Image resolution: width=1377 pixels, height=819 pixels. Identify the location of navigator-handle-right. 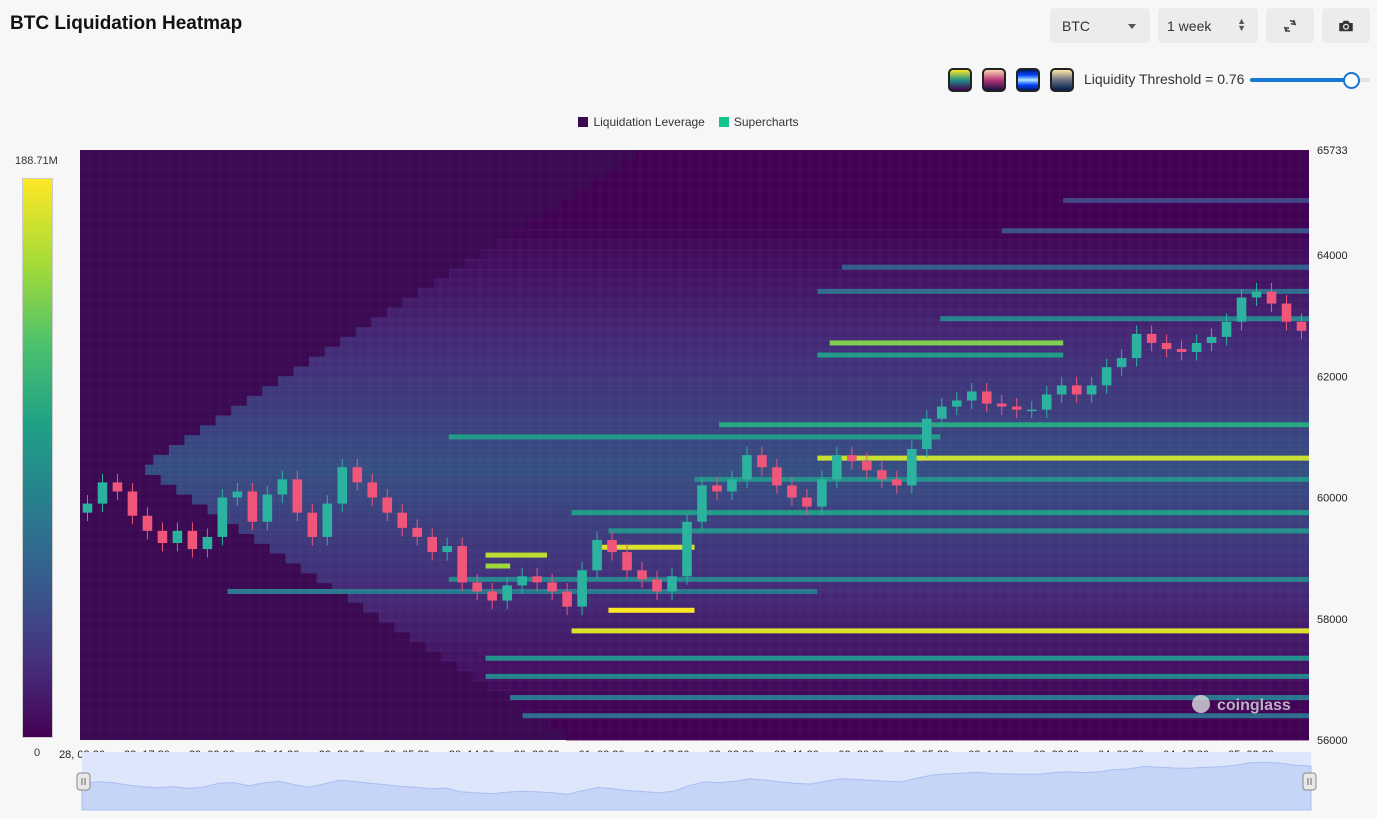
(1309, 781).